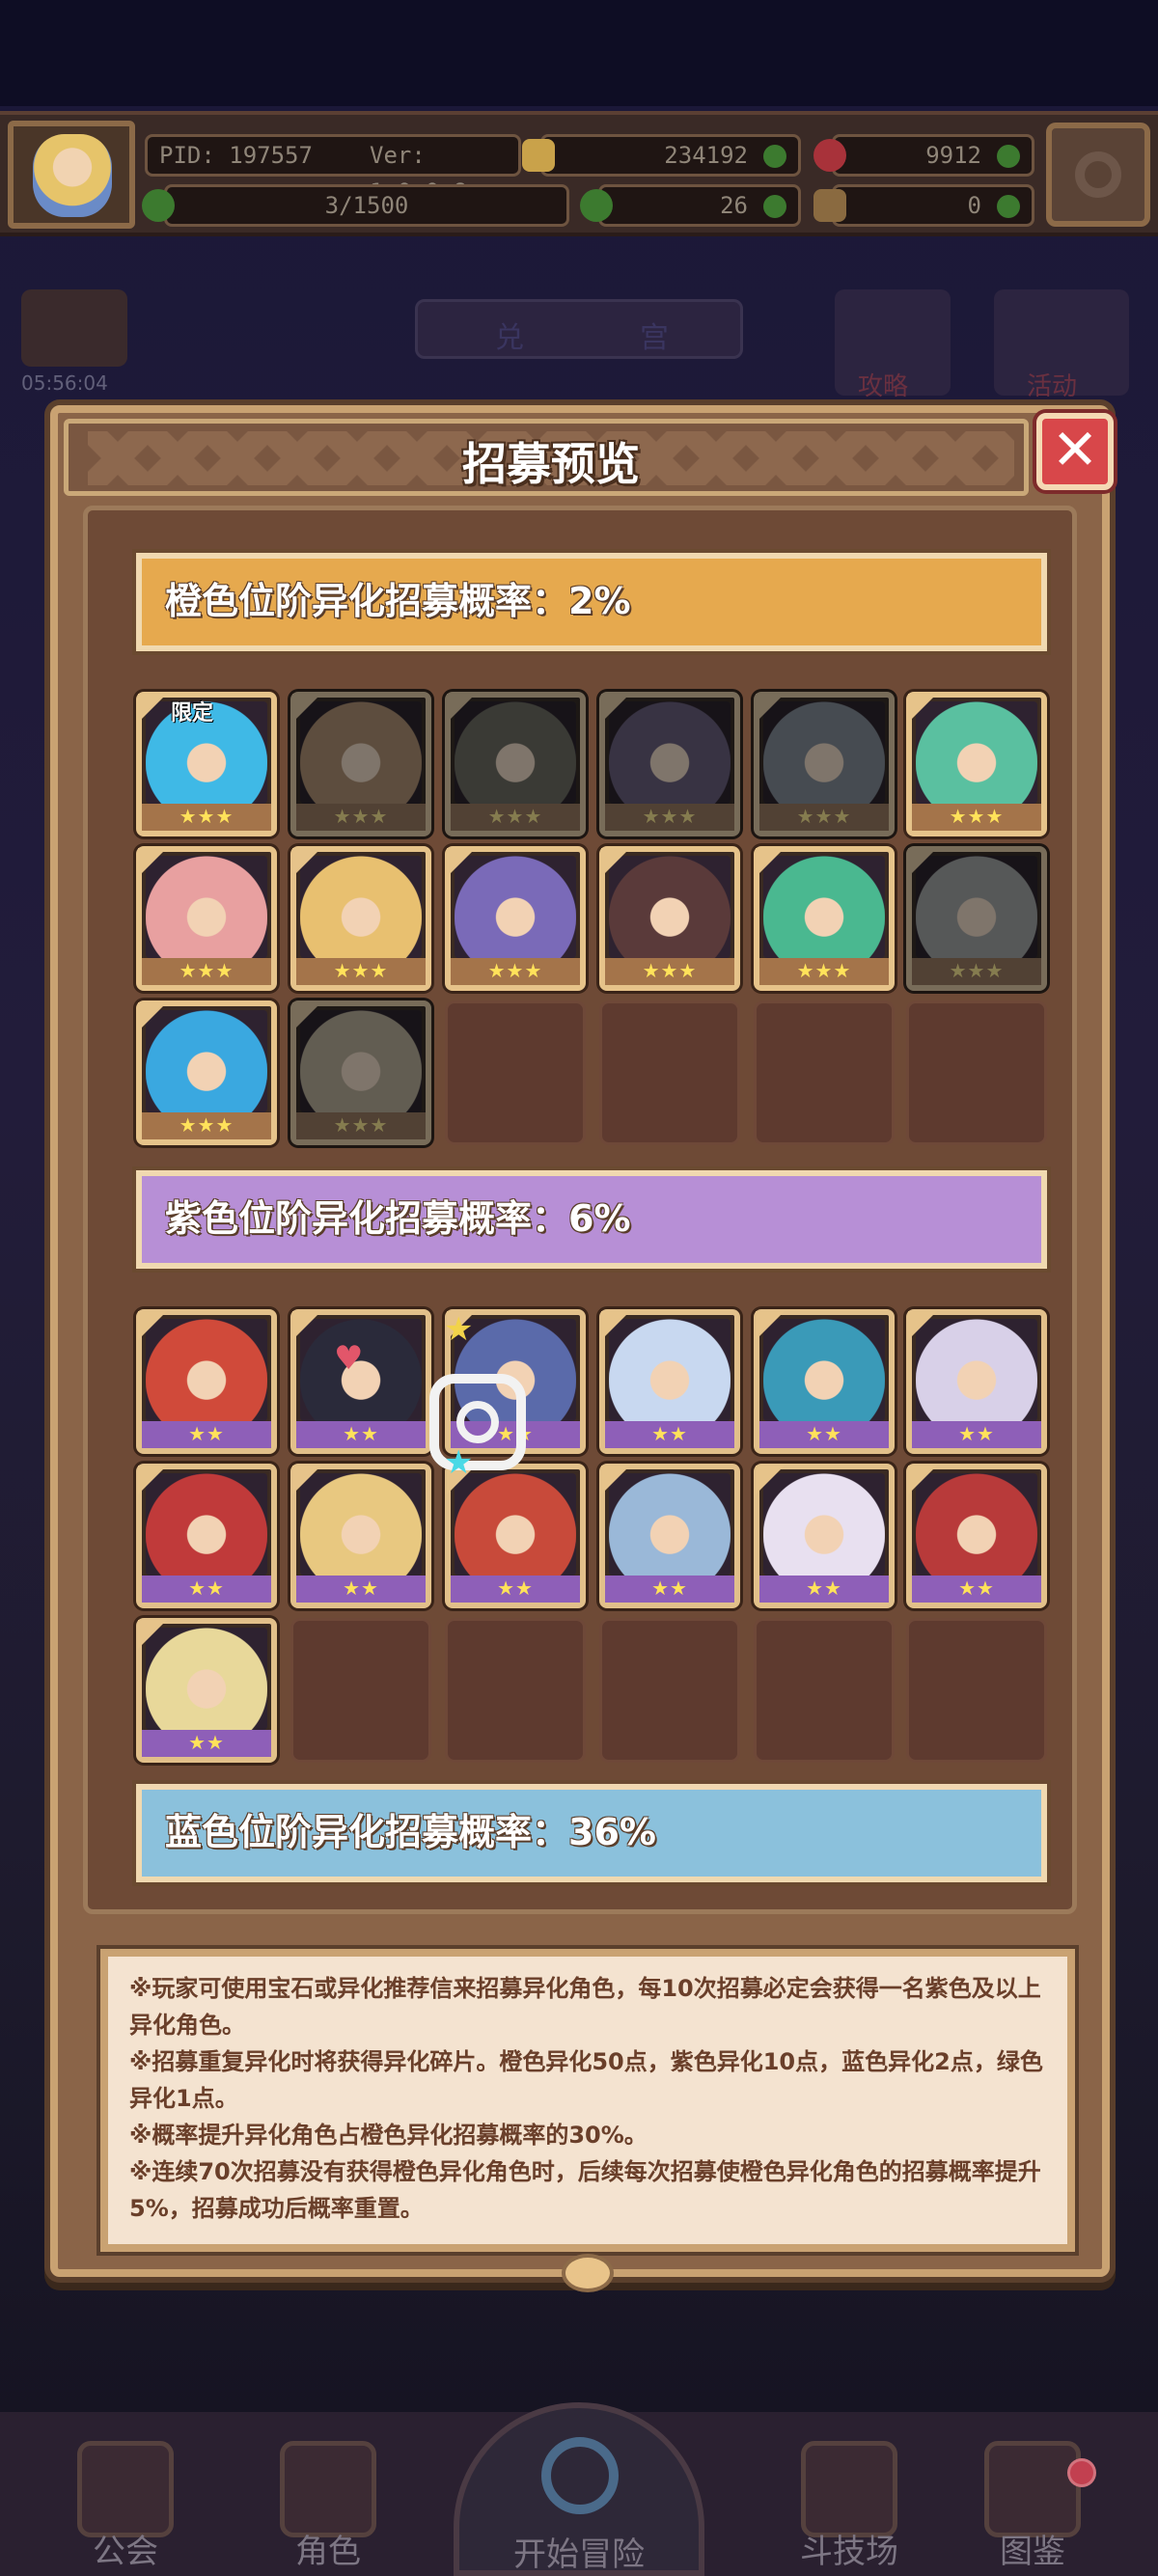  What do you see at coordinates (591, 1220) in the screenshot?
I see `tier-purple-header: 紫色位阶异化招募概率：6%` at bounding box center [591, 1220].